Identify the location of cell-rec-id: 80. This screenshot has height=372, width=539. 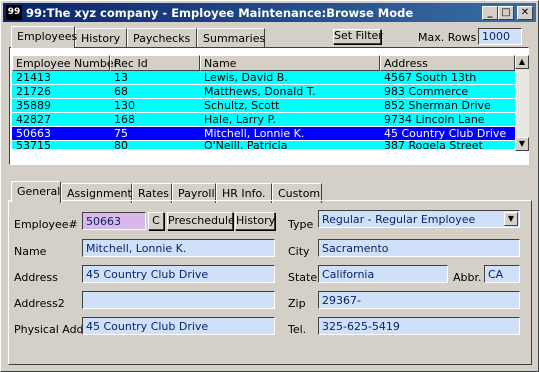
(121, 145).